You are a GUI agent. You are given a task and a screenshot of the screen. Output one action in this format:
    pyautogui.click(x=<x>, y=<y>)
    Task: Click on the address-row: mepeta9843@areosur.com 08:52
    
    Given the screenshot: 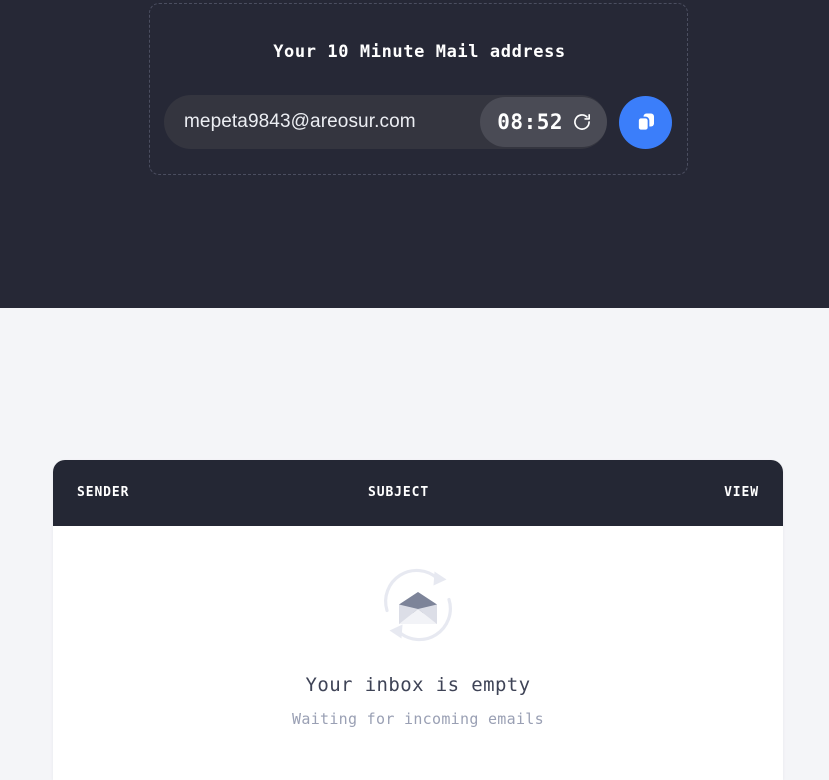 What is the action you would take?
    pyautogui.click(x=419, y=122)
    